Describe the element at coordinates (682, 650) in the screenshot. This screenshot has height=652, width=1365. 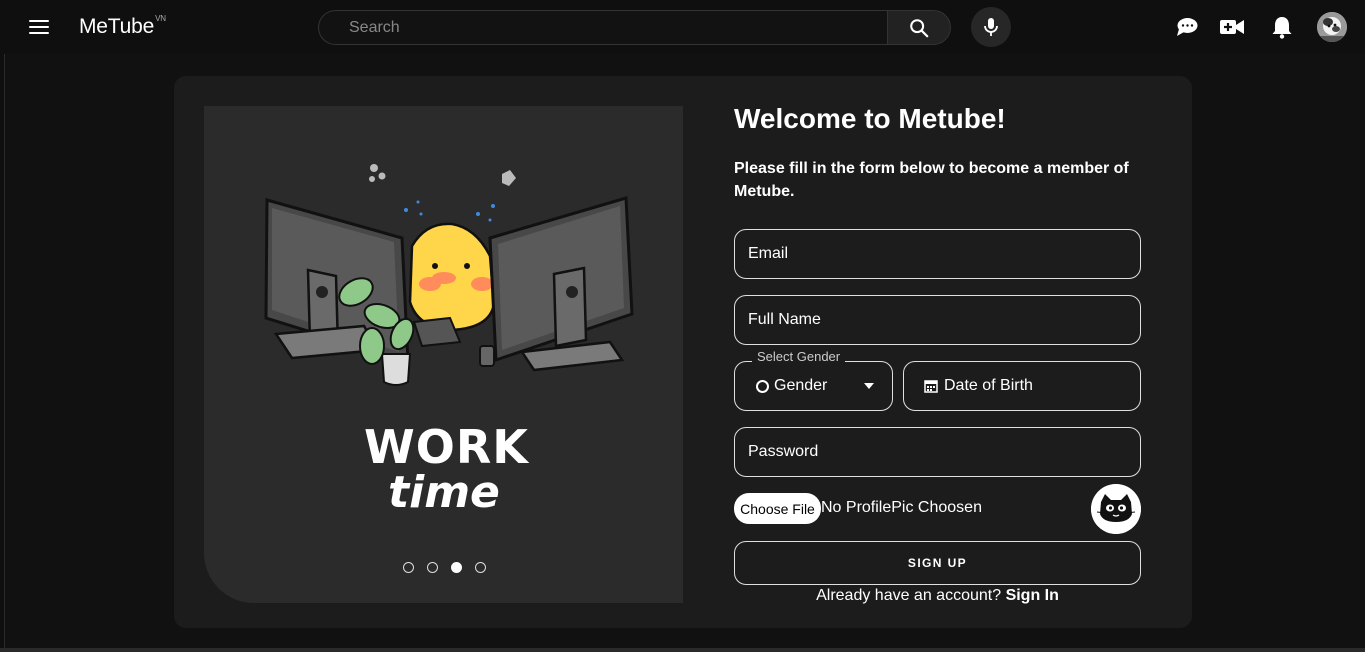
I see `window-bottom-edge` at that location.